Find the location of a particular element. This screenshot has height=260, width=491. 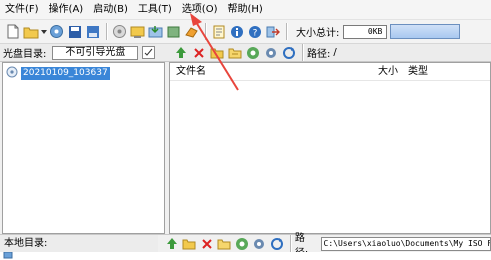

refresh-icon is located at coordinates (288, 52).